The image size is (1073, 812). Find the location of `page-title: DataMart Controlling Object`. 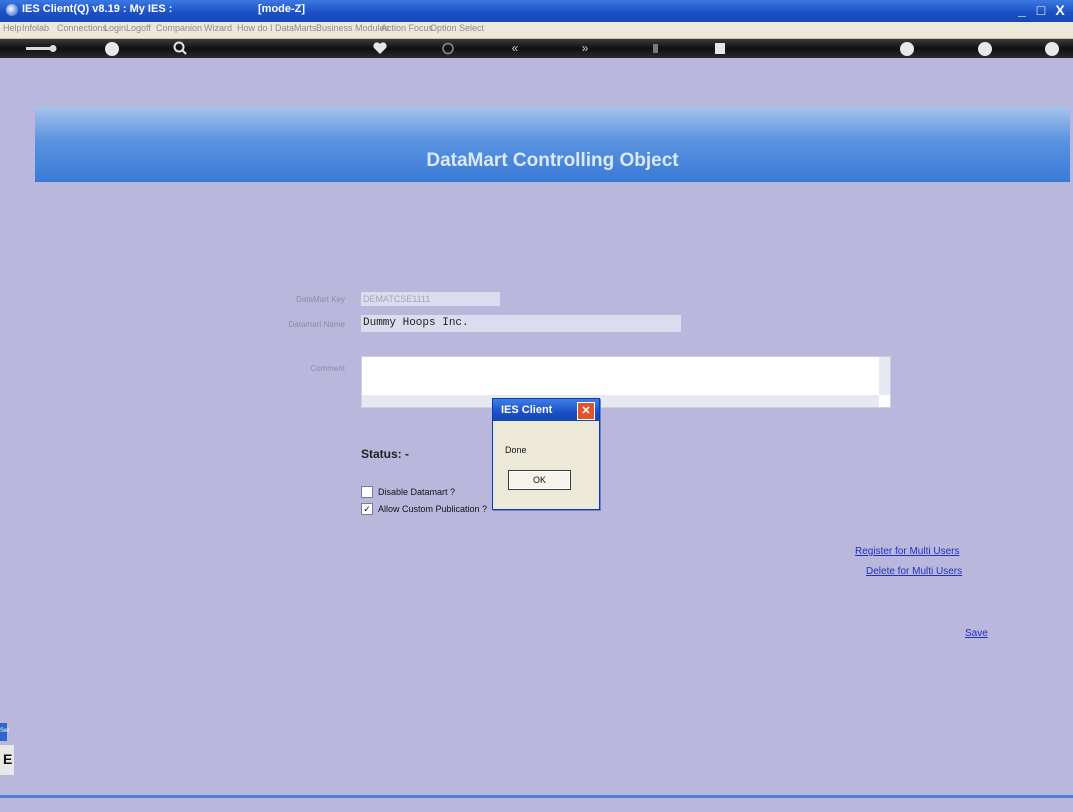

page-title: DataMart Controlling Object is located at coordinates (552, 160).